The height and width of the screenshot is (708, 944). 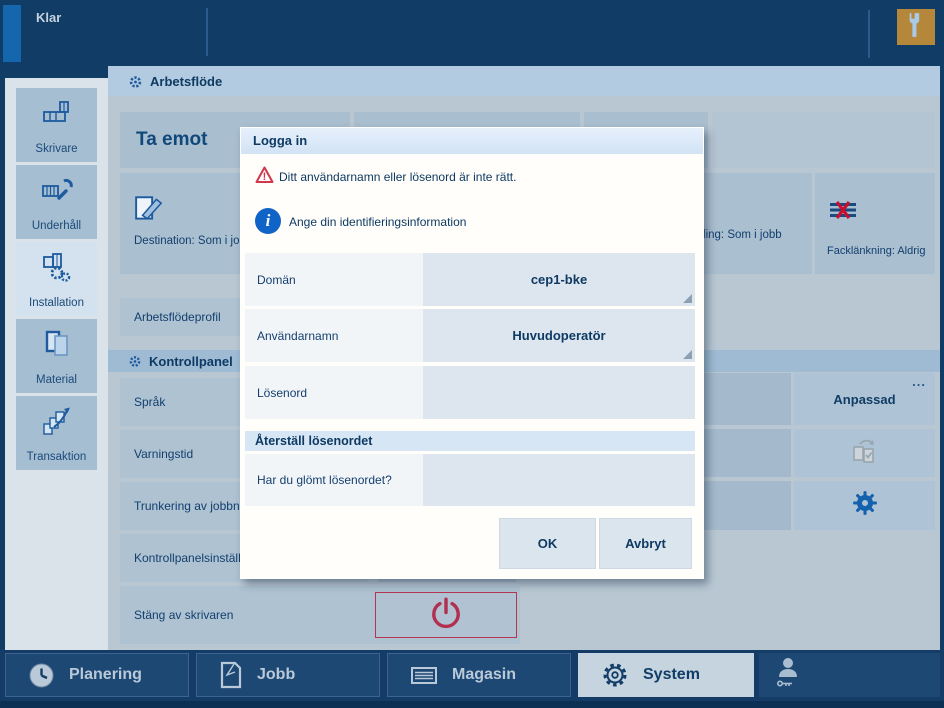 I want to click on domain-value-text: cep1-bke, so click(x=559, y=279).